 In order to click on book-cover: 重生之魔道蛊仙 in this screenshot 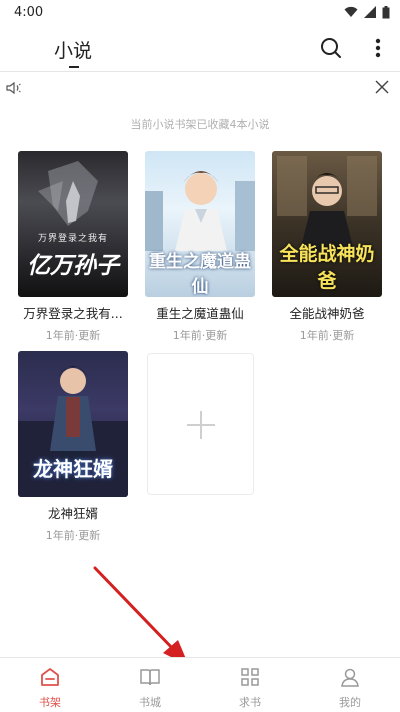, I will do `click(200, 224)`.